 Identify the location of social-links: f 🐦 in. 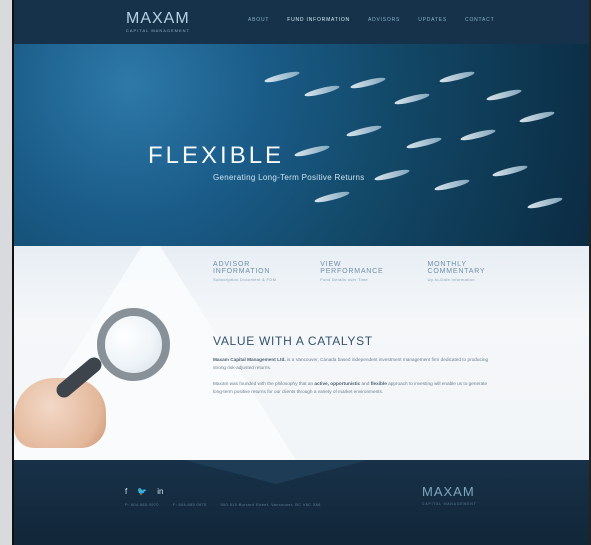
(144, 491).